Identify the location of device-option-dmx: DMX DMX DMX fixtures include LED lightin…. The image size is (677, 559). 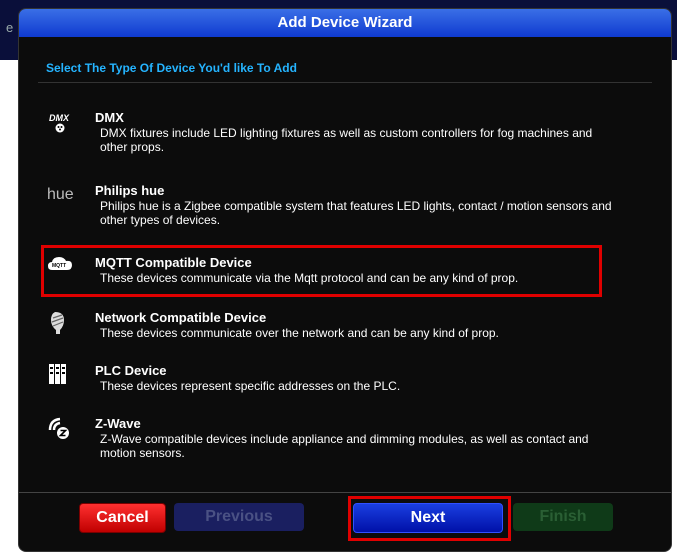
(327, 136).